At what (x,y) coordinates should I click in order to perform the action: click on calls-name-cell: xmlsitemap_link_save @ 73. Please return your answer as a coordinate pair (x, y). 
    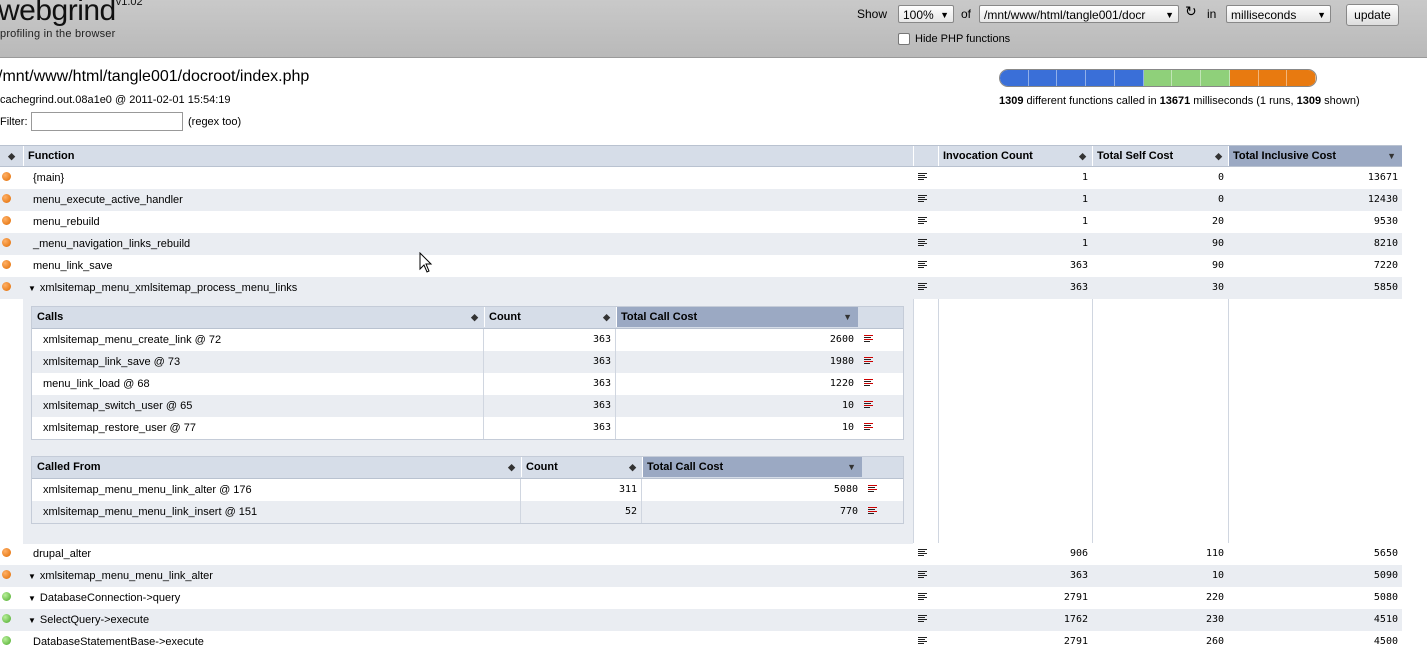
    Looking at the image, I should click on (258, 362).